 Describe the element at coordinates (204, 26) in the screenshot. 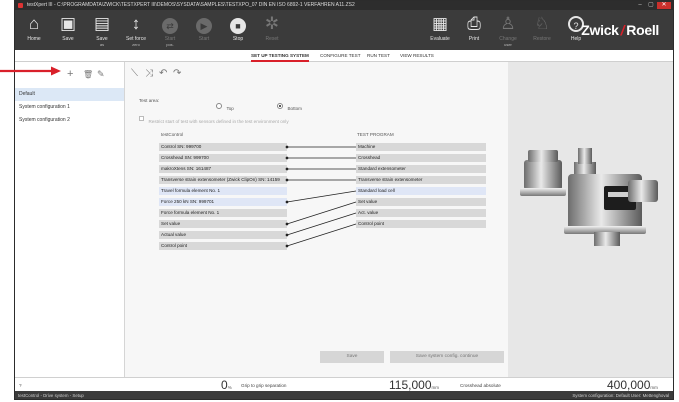

I see `start-icon: ▶` at that location.